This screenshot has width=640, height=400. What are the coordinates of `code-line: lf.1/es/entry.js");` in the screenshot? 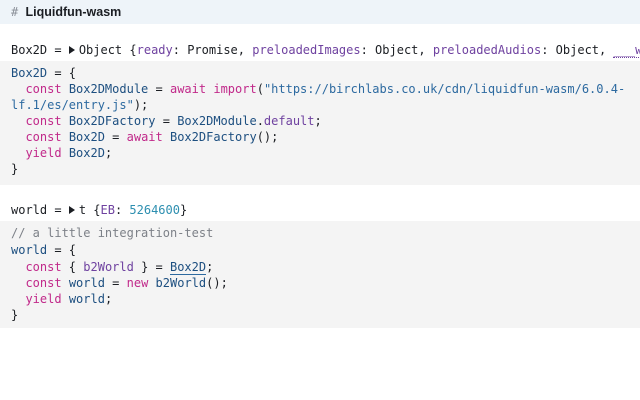 It's located at (79, 105).